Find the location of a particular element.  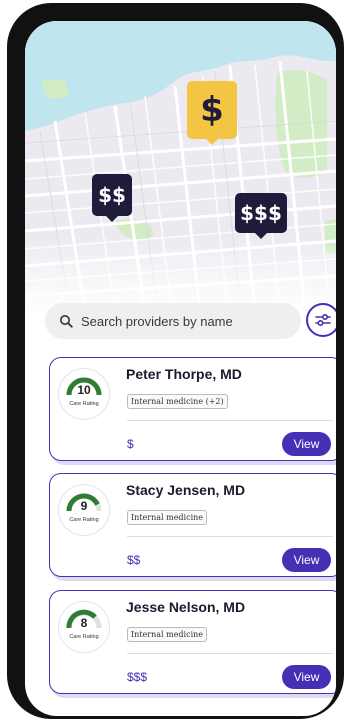

search-row is located at coordinates (190, 321).